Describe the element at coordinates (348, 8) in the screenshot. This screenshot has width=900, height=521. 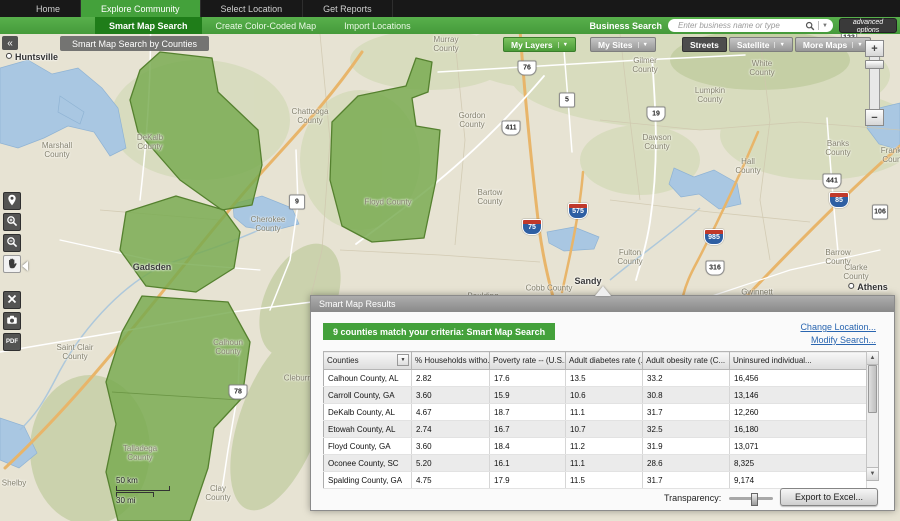
I see `tab-get-reports: Get Reports` at that location.